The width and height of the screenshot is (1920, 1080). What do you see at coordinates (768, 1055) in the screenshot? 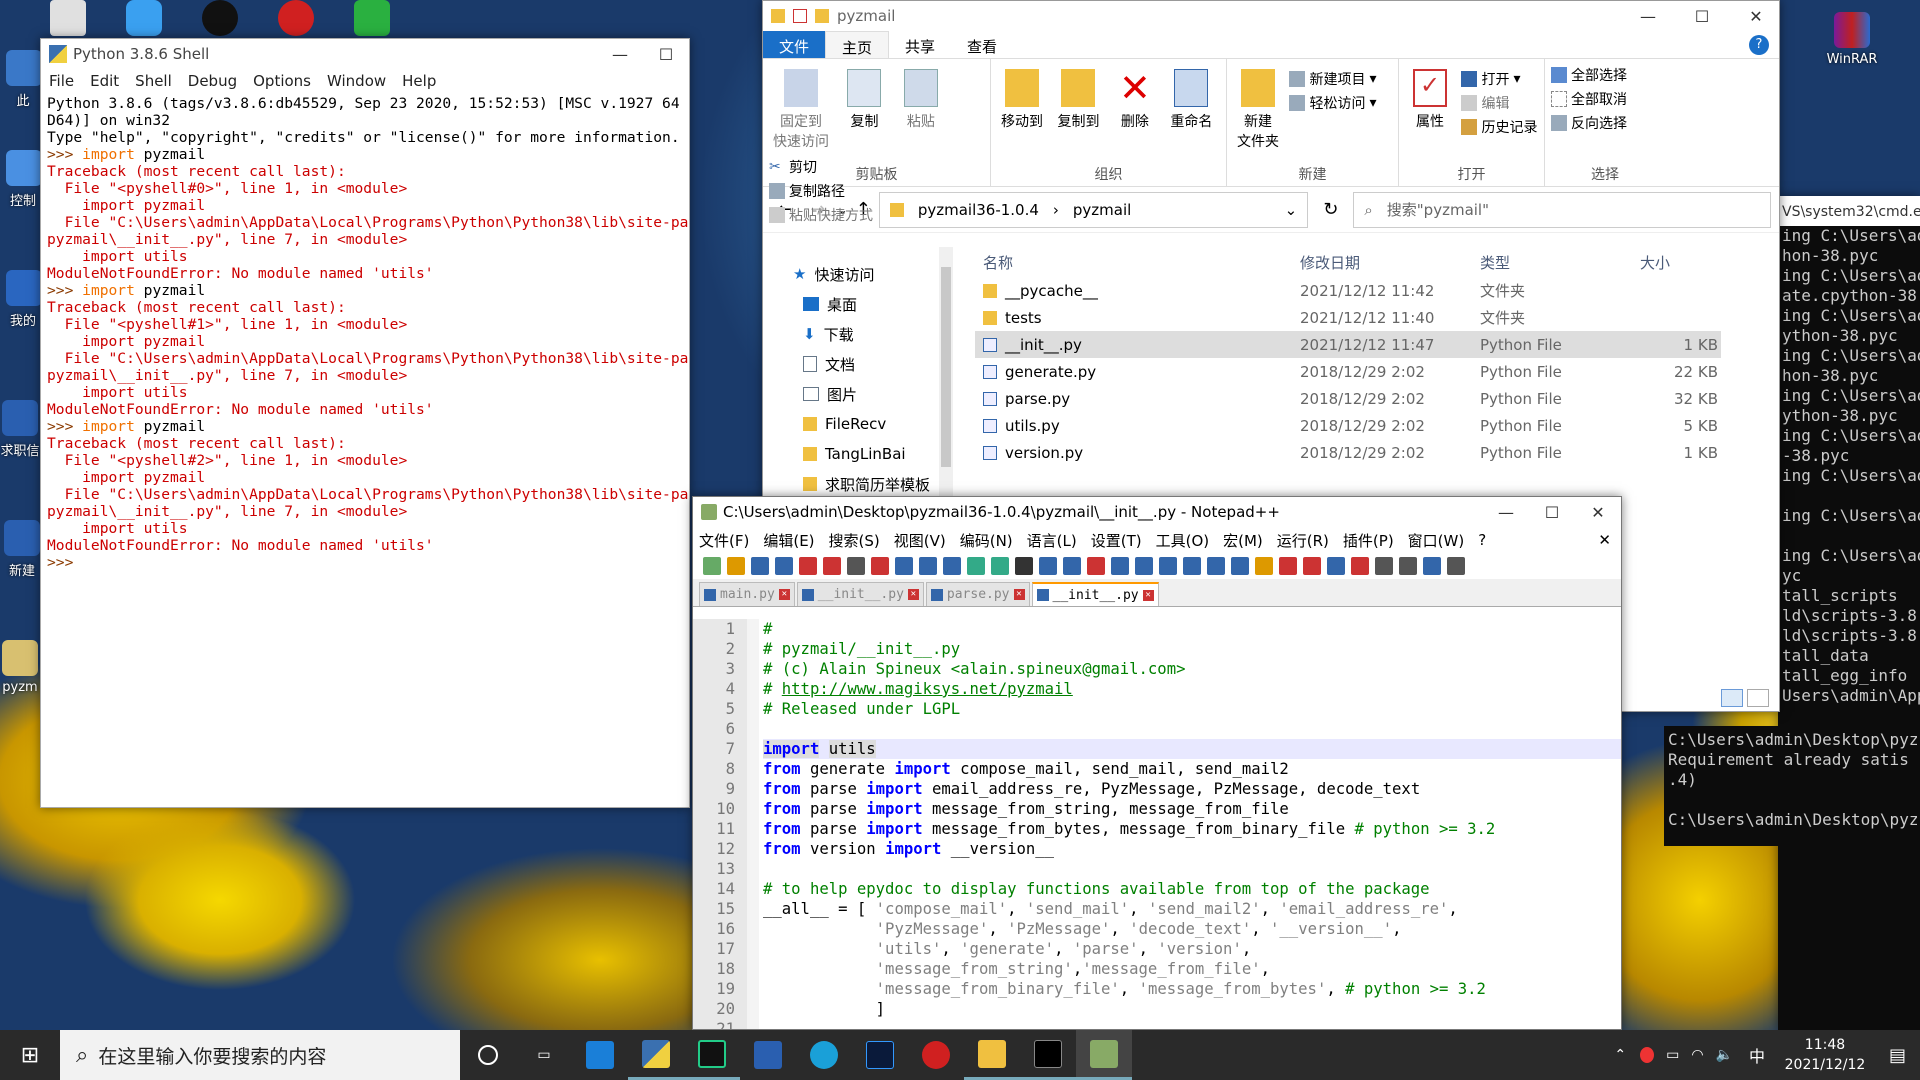
I see `taskbar-word` at bounding box center [768, 1055].